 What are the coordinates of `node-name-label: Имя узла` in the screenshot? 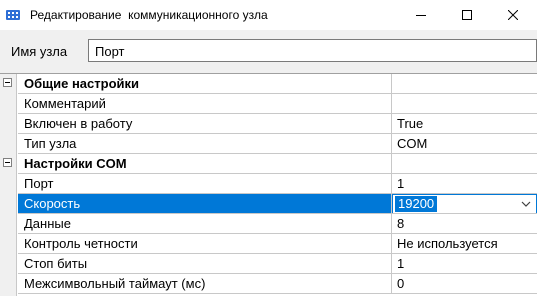 It's located at (39, 51).